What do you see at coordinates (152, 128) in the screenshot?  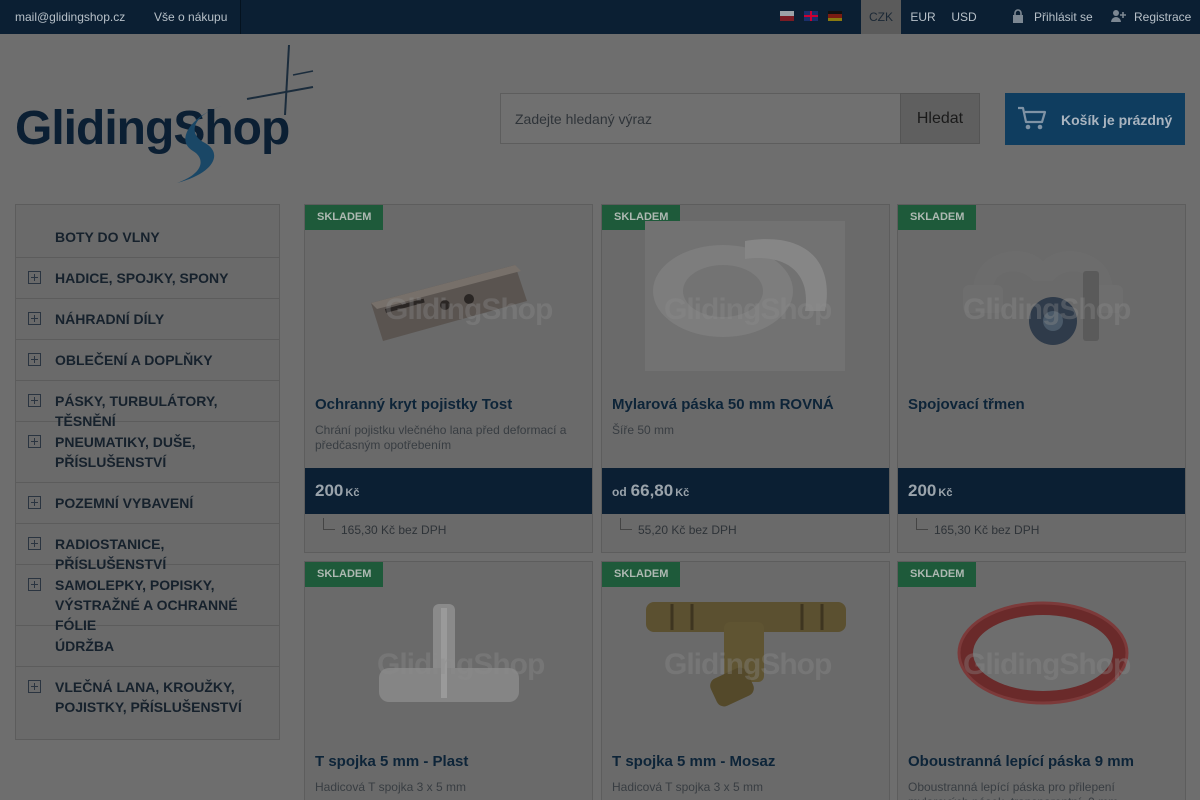 I see `logo-text: GlidingShop` at bounding box center [152, 128].